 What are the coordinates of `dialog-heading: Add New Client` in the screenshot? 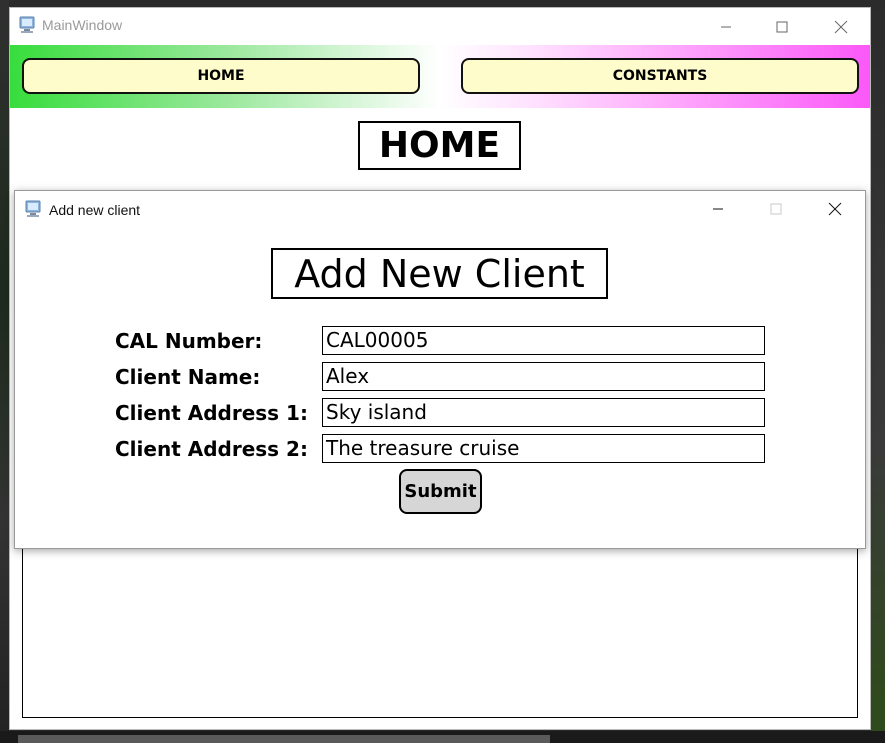 It's located at (439, 273).